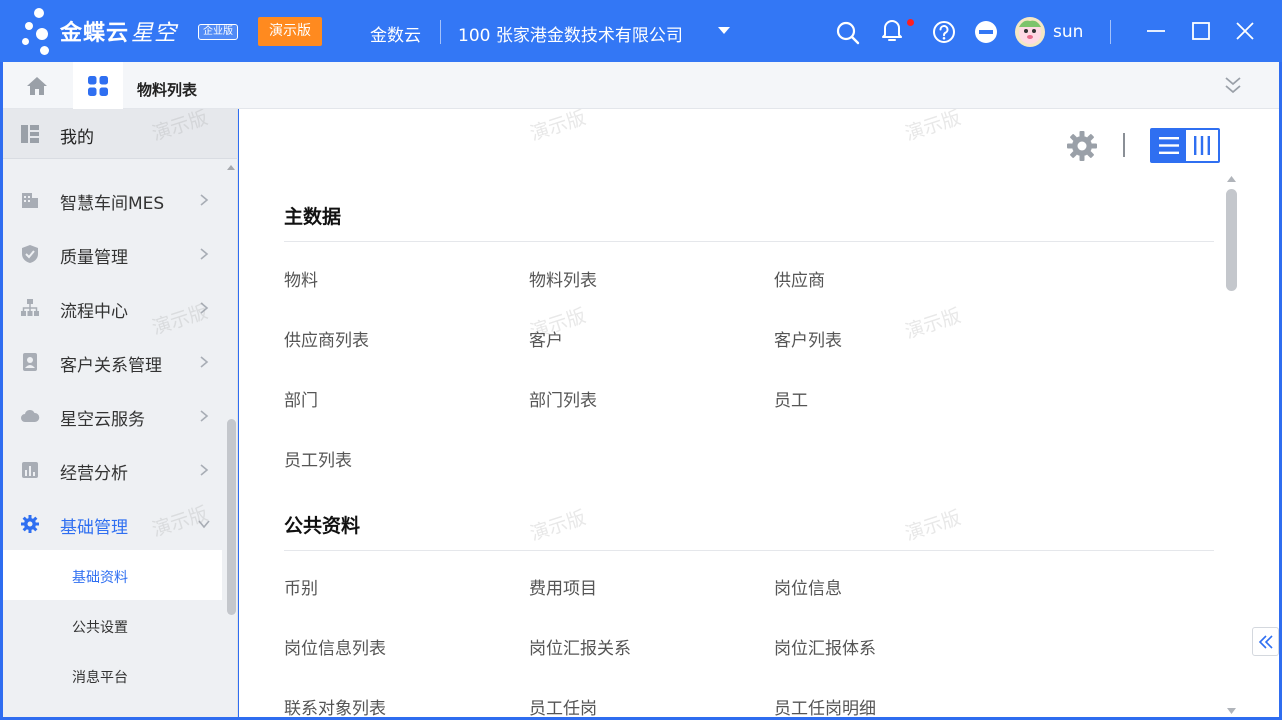  I want to click on main-scroll-thumb, so click(1231, 240).